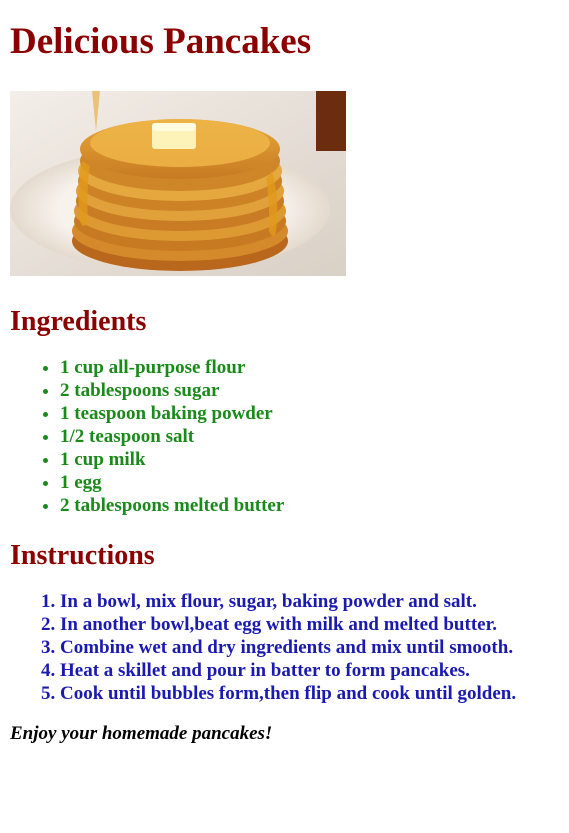  What do you see at coordinates (141, 733) in the screenshot?
I see `closing-note: Enjoy your homemade pancakes!` at bounding box center [141, 733].